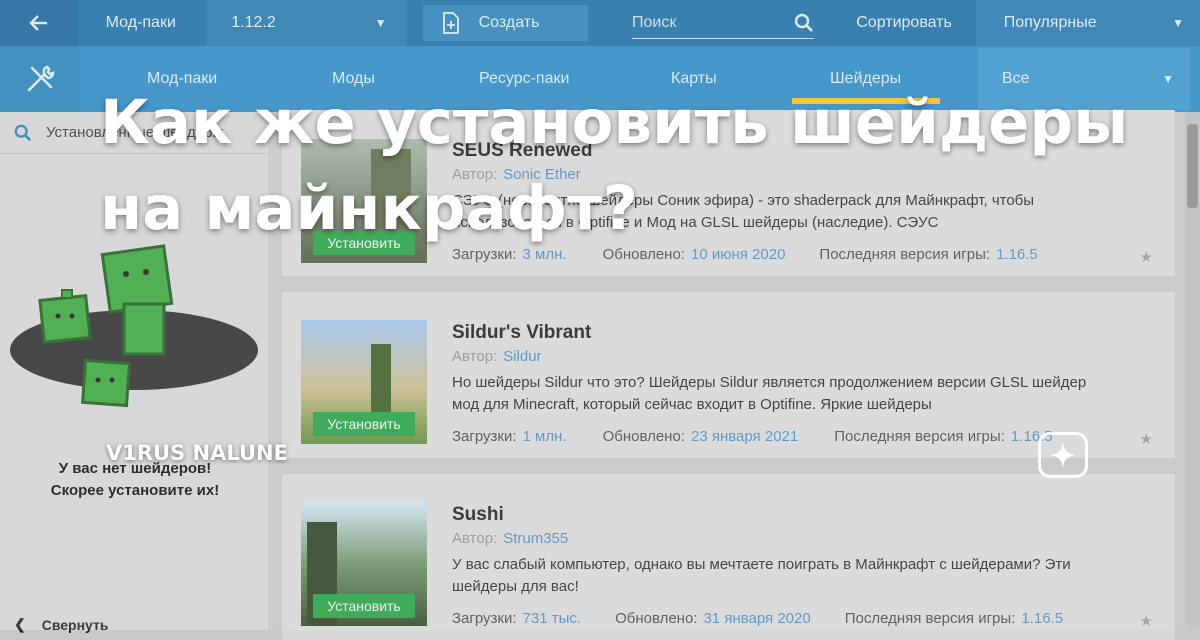 The image size is (1200, 640). Describe the element at coordinates (197, 453) in the screenshot. I see `channel-name: V1RUS NALUNE` at that location.